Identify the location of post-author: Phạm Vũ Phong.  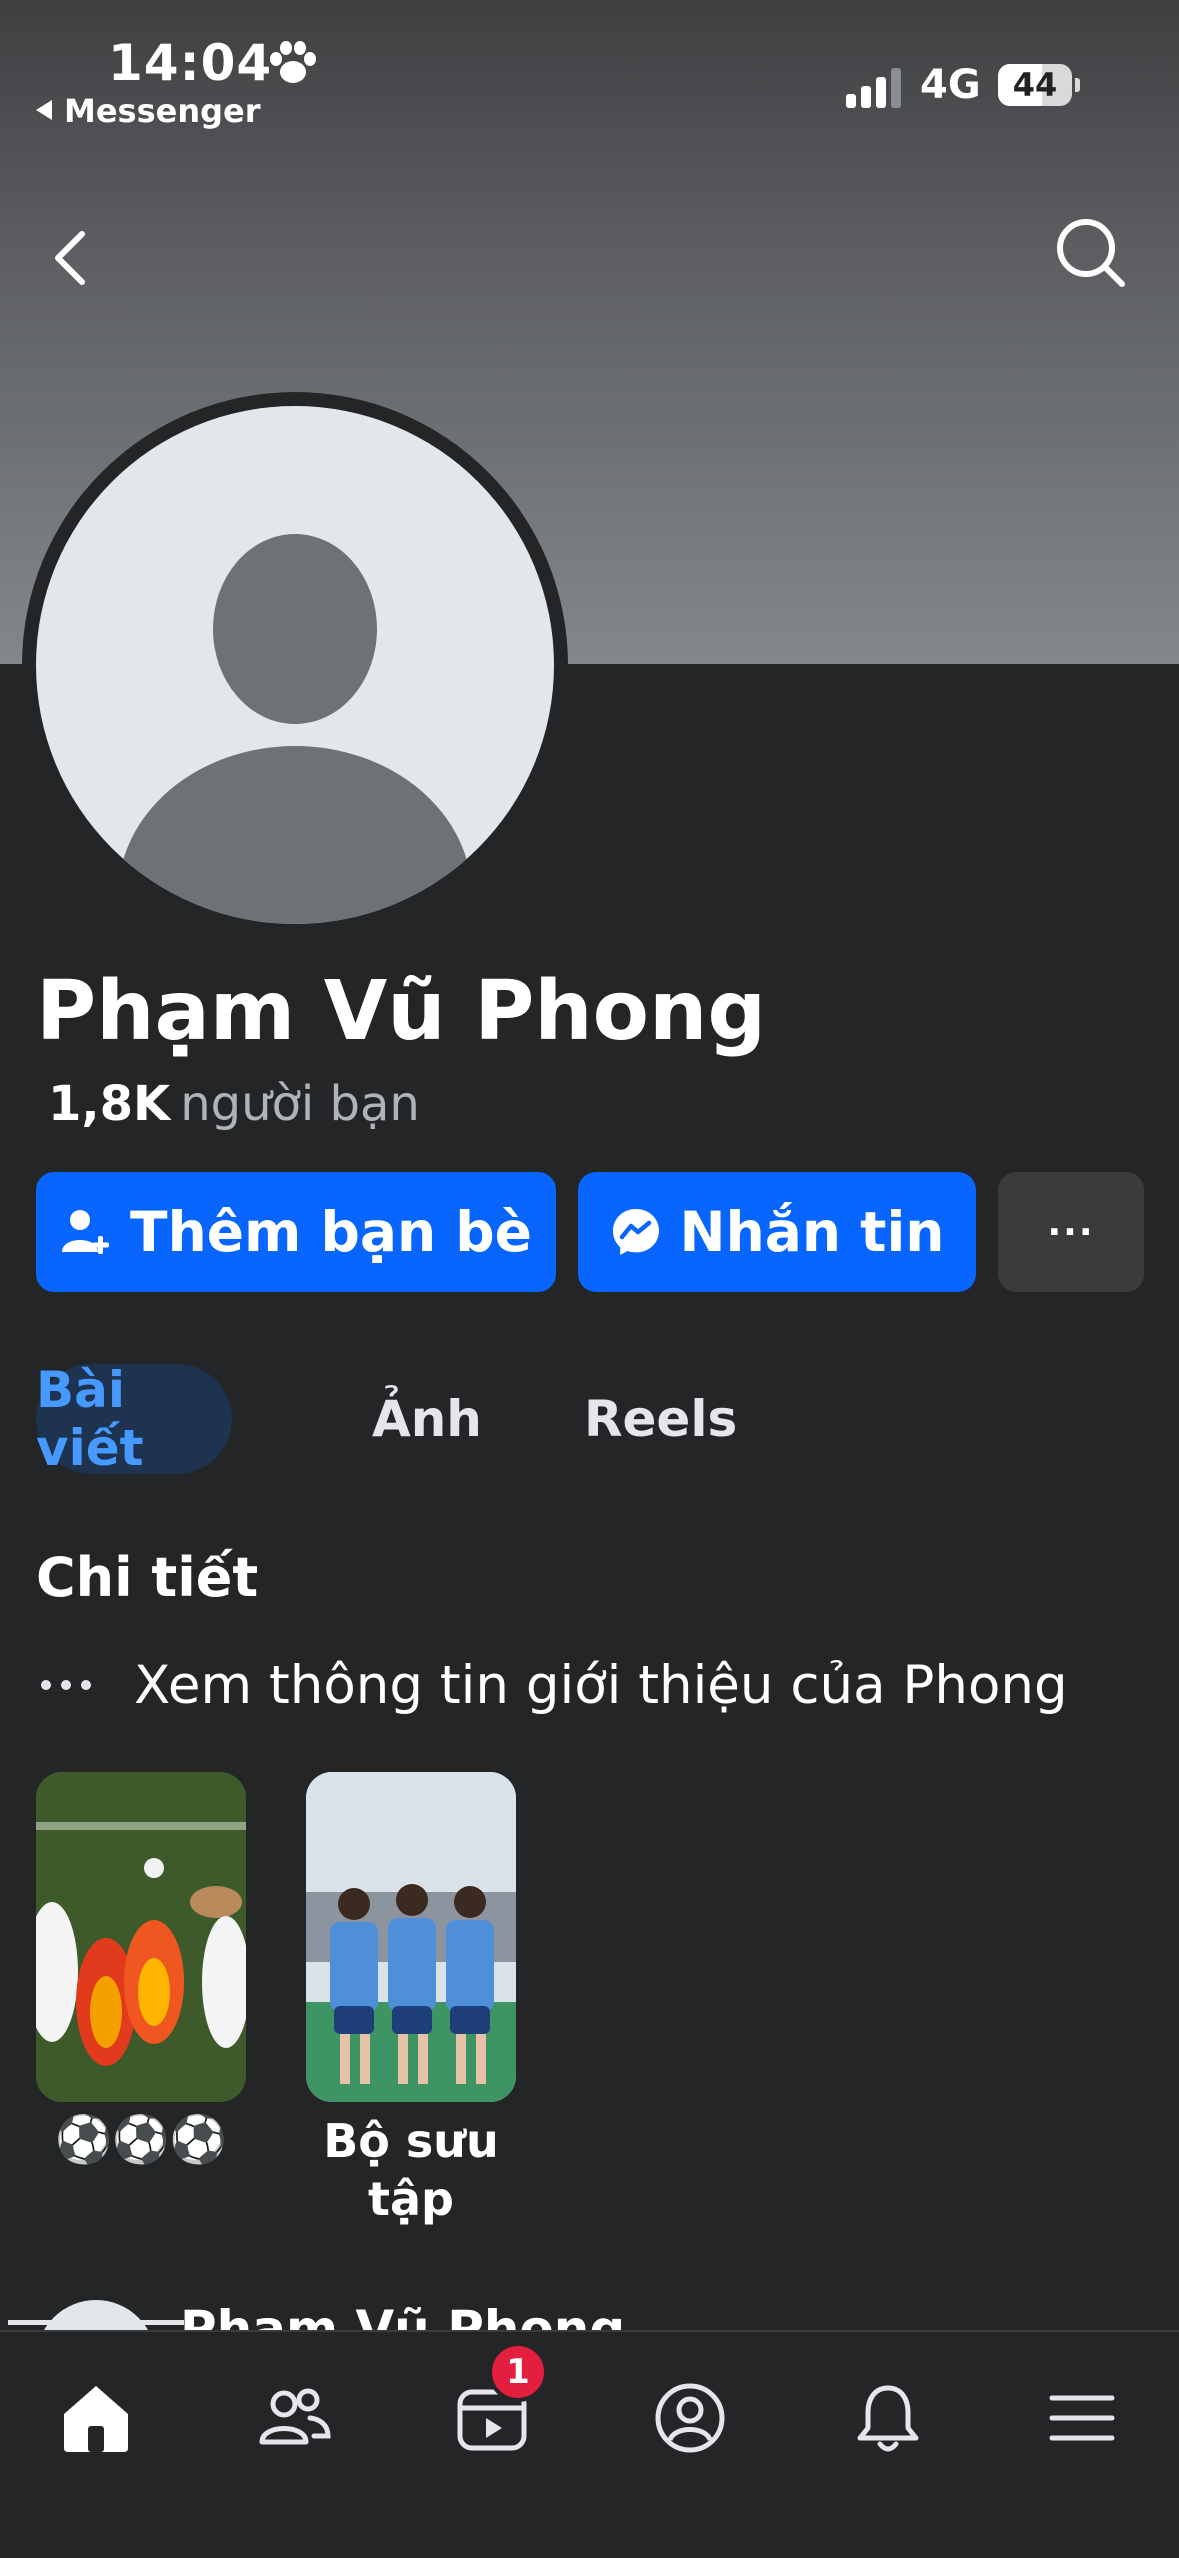
(403, 2317).